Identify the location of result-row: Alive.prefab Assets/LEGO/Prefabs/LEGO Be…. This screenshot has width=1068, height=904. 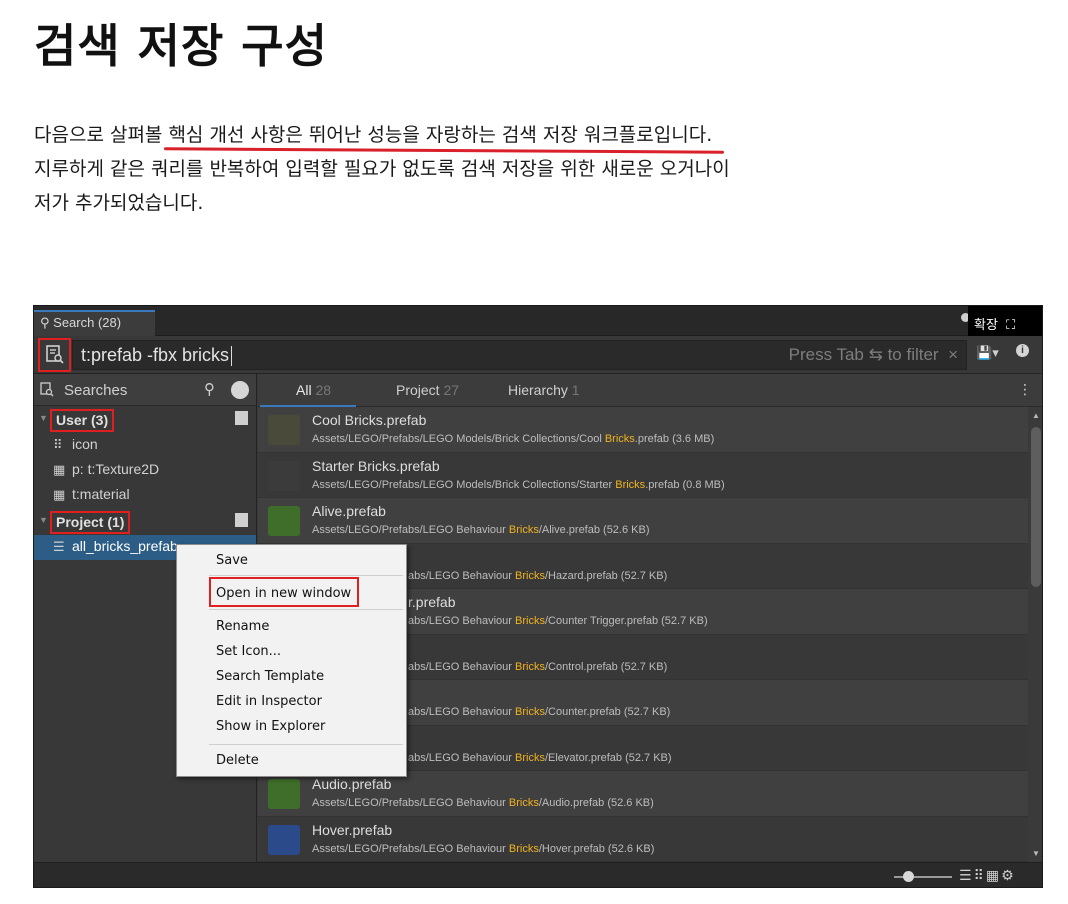
(643, 521).